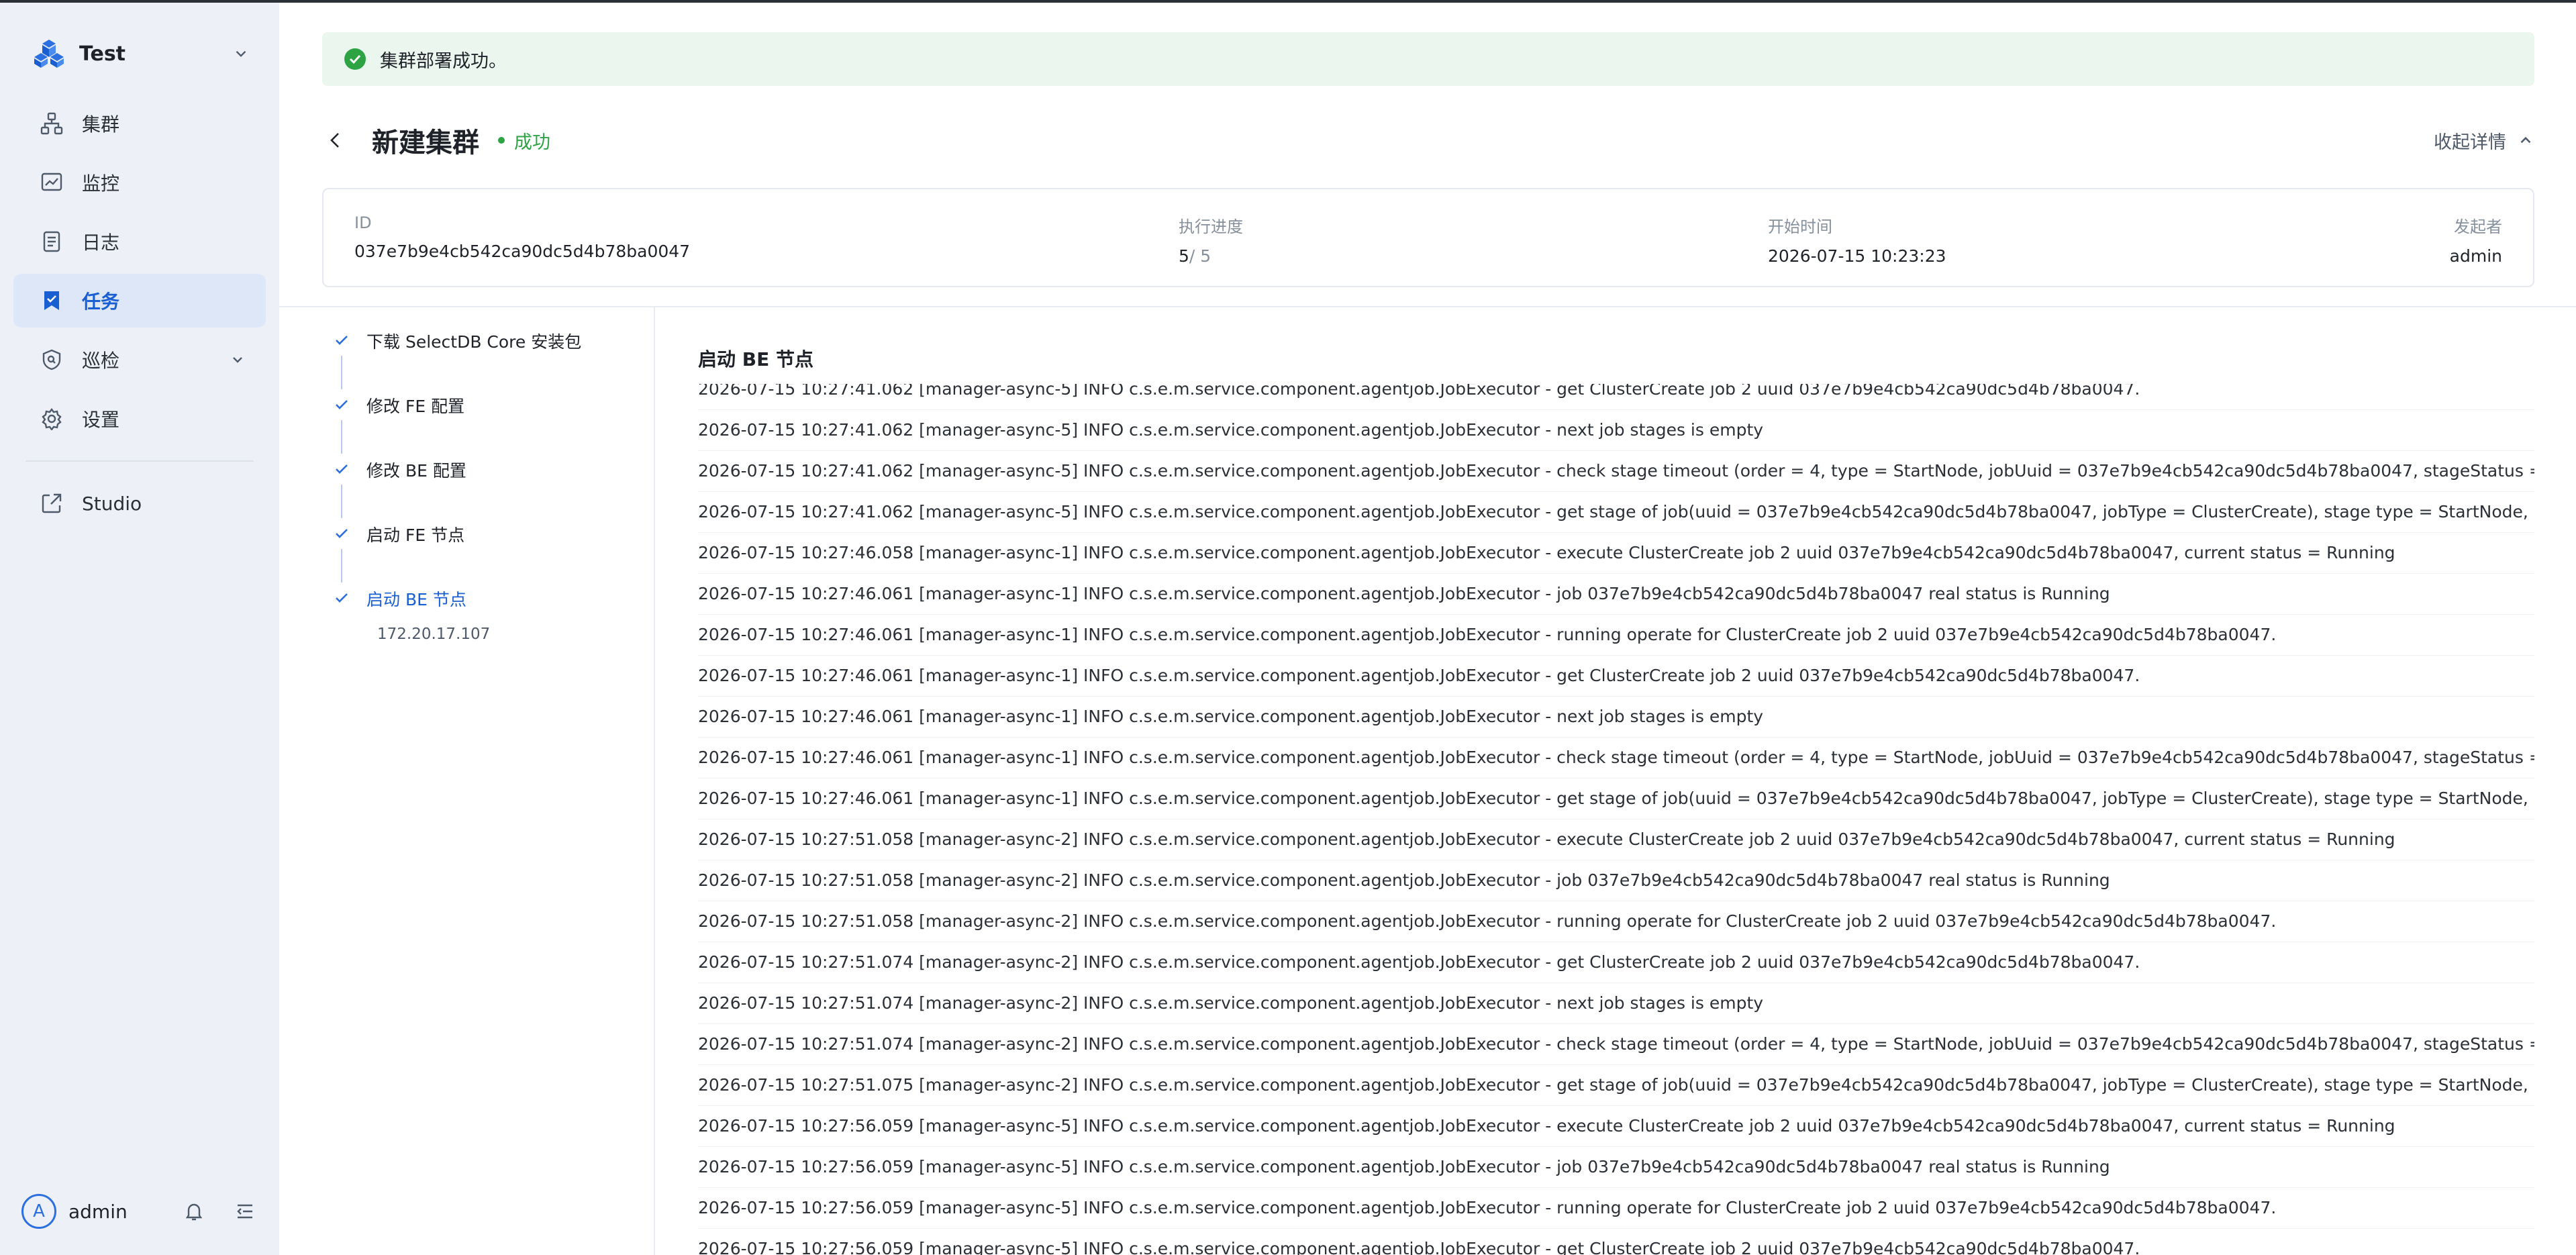 This screenshot has height=1255, width=2576. I want to click on sidebar-item-label: Studio, so click(112, 504).